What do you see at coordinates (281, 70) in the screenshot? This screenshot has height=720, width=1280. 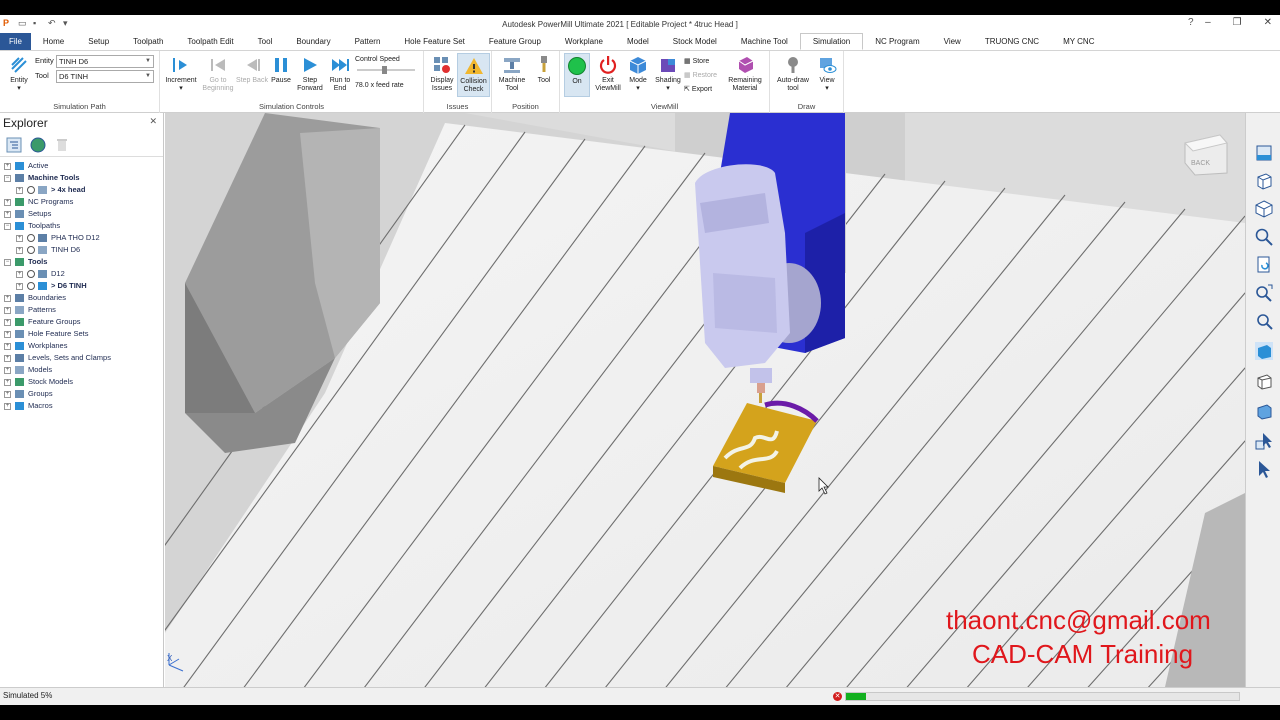 I see `pause-button: Pause` at bounding box center [281, 70].